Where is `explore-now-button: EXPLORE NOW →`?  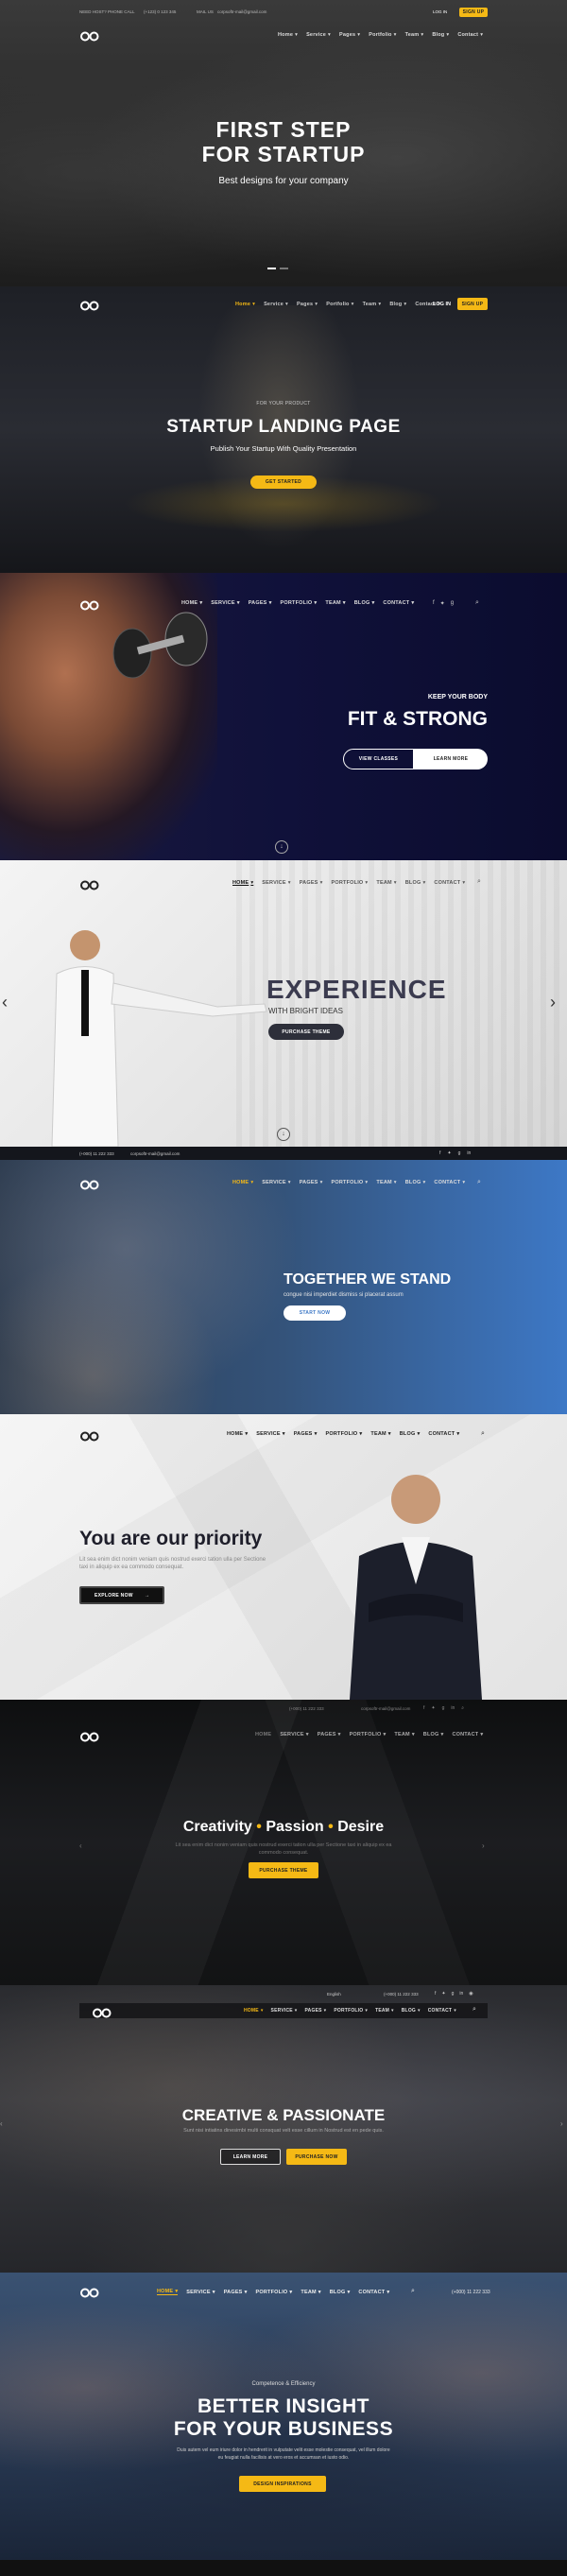 explore-now-button: EXPLORE NOW → is located at coordinates (121, 1595).